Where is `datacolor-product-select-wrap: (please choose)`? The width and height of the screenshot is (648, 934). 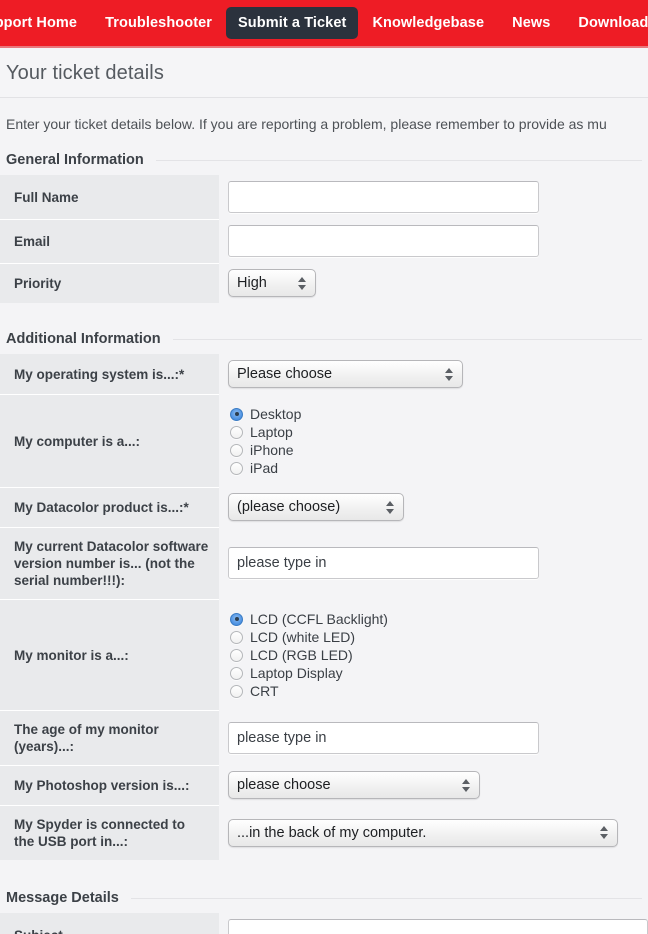 datacolor-product-select-wrap: (please choose) is located at coordinates (316, 507).